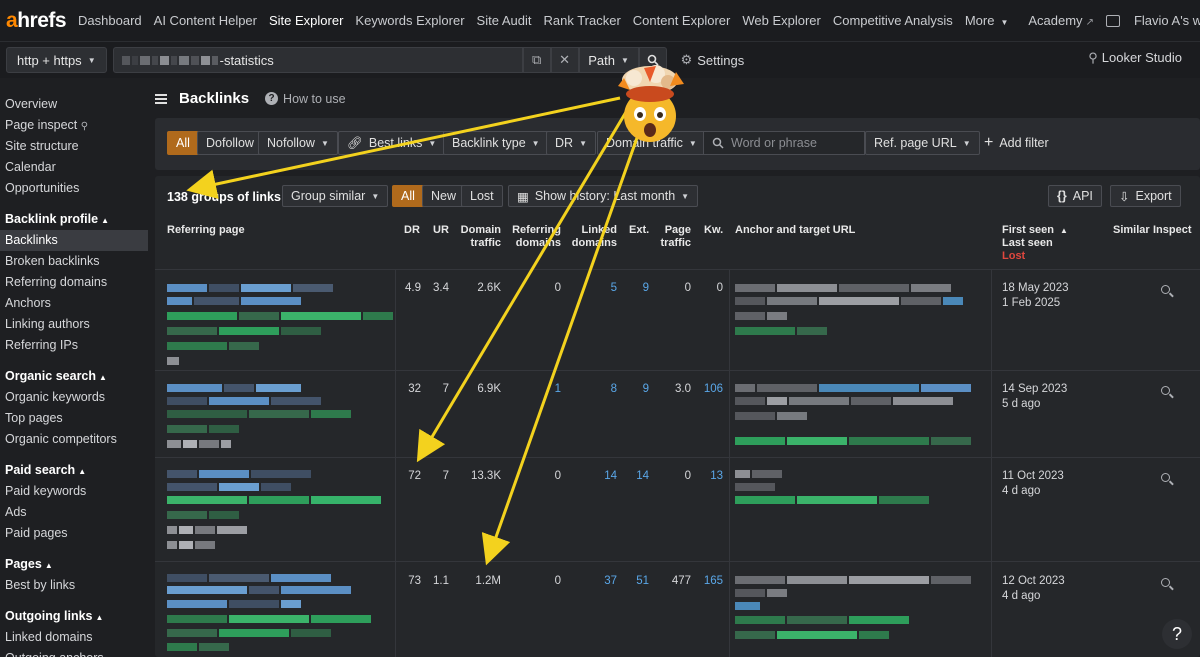  What do you see at coordinates (161, 98) in the screenshot?
I see `menu-icon` at bounding box center [161, 98].